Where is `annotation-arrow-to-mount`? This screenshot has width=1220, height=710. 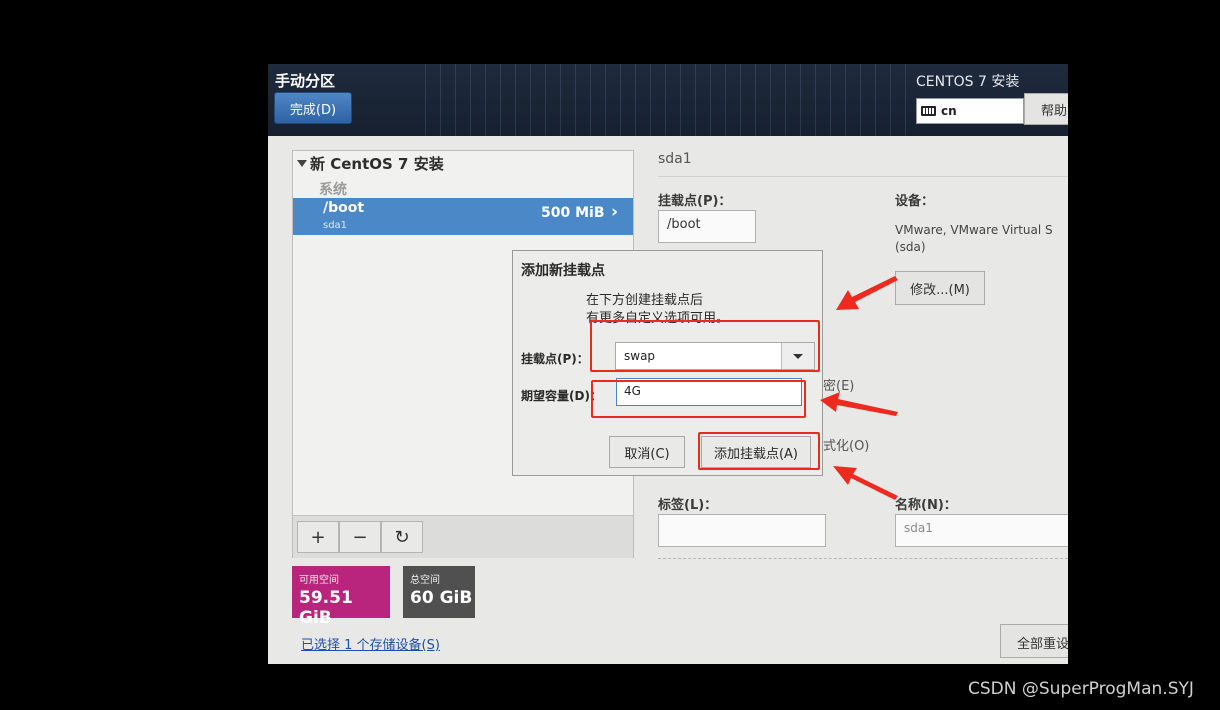
annotation-arrow-to-mount is located at coordinates (867, 293).